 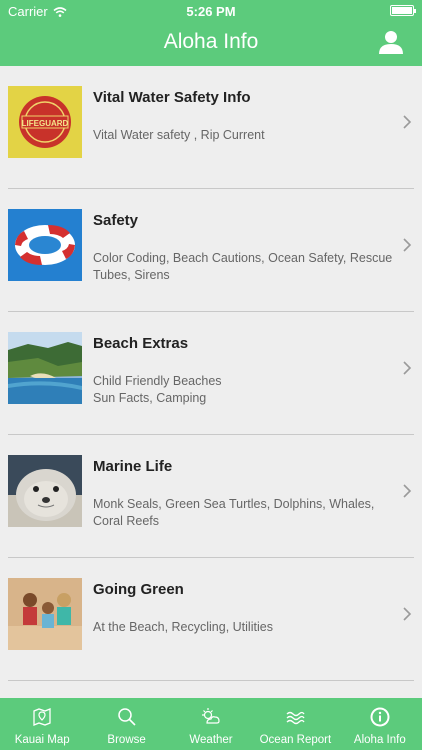 I want to click on clock: 5:26 PM, so click(x=211, y=11).